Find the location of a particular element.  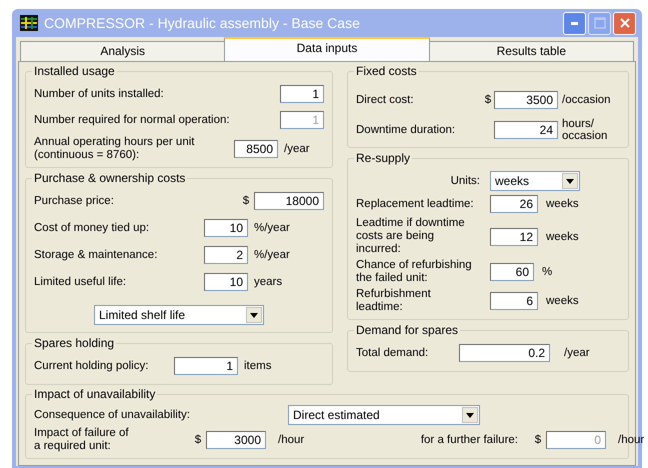

tab: Results table is located at coordinates (531, 51).